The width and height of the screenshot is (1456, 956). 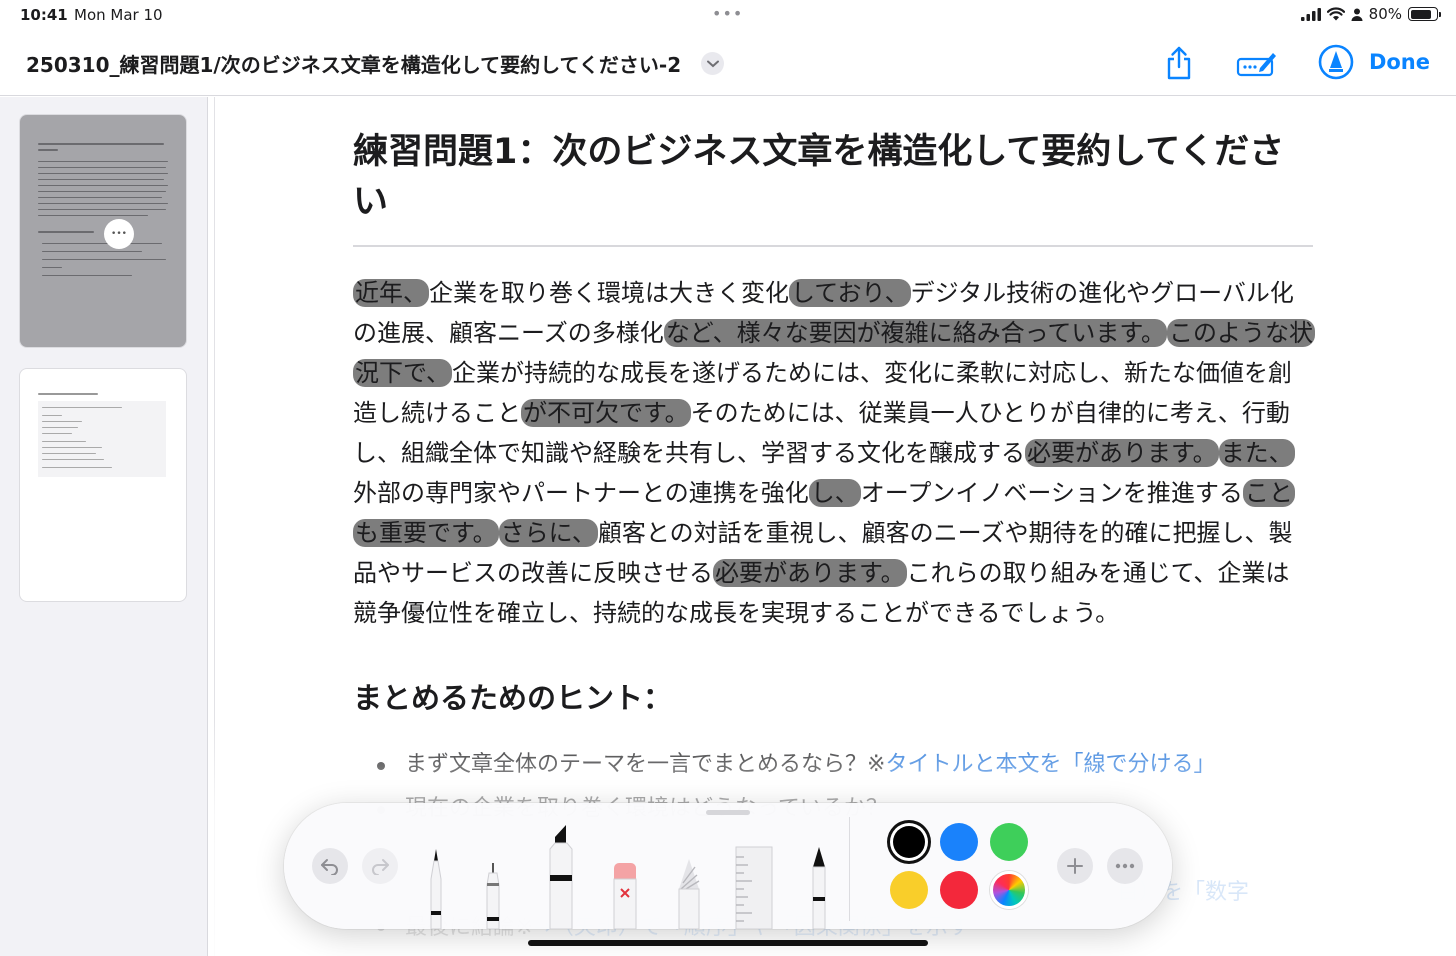 I want to click on ruler-tool, so click(x=754, y=887).